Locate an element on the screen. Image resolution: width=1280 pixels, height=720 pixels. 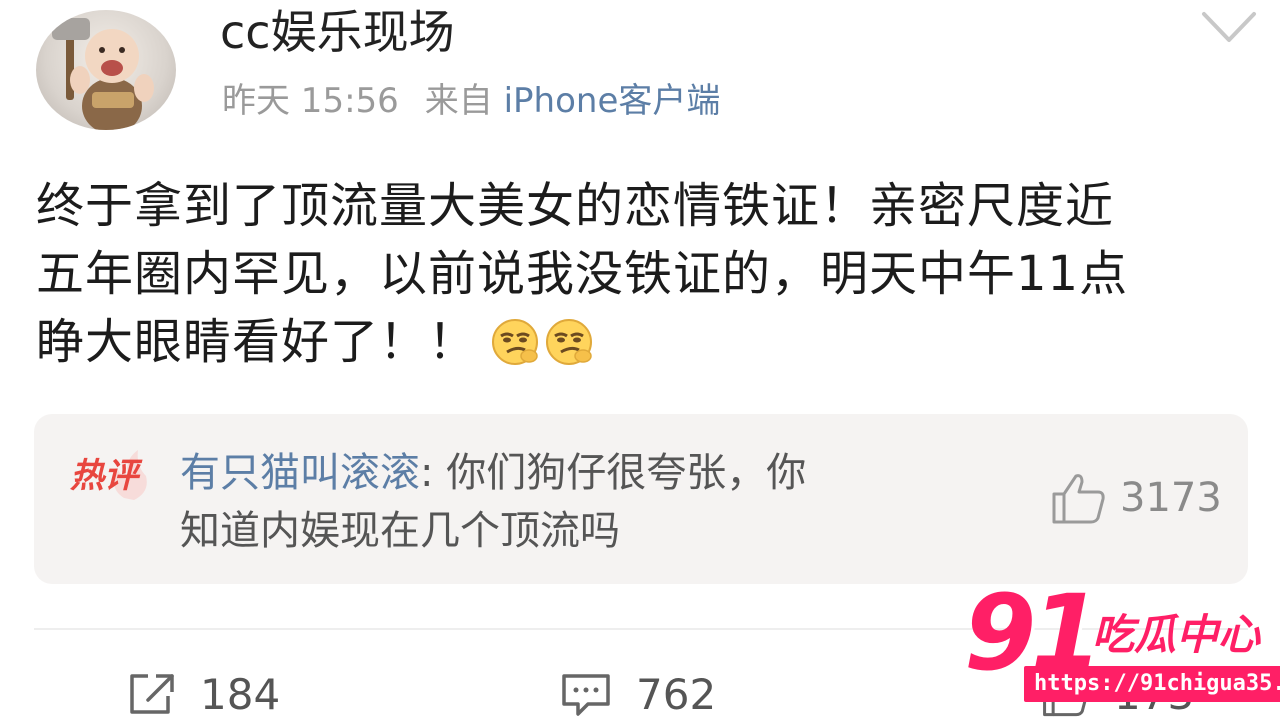
comment-icon is located at coordinates (586, 695).